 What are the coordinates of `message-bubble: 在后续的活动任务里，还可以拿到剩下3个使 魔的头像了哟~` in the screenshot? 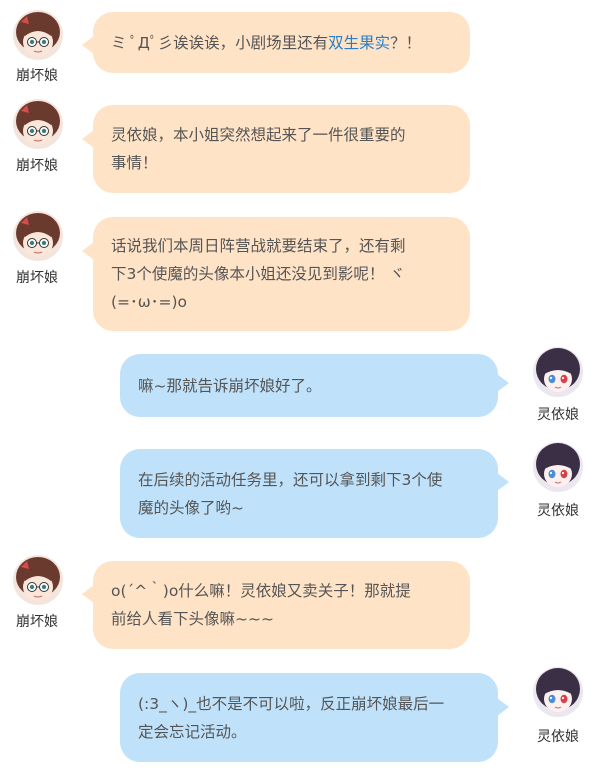 It's located at (309, 493).